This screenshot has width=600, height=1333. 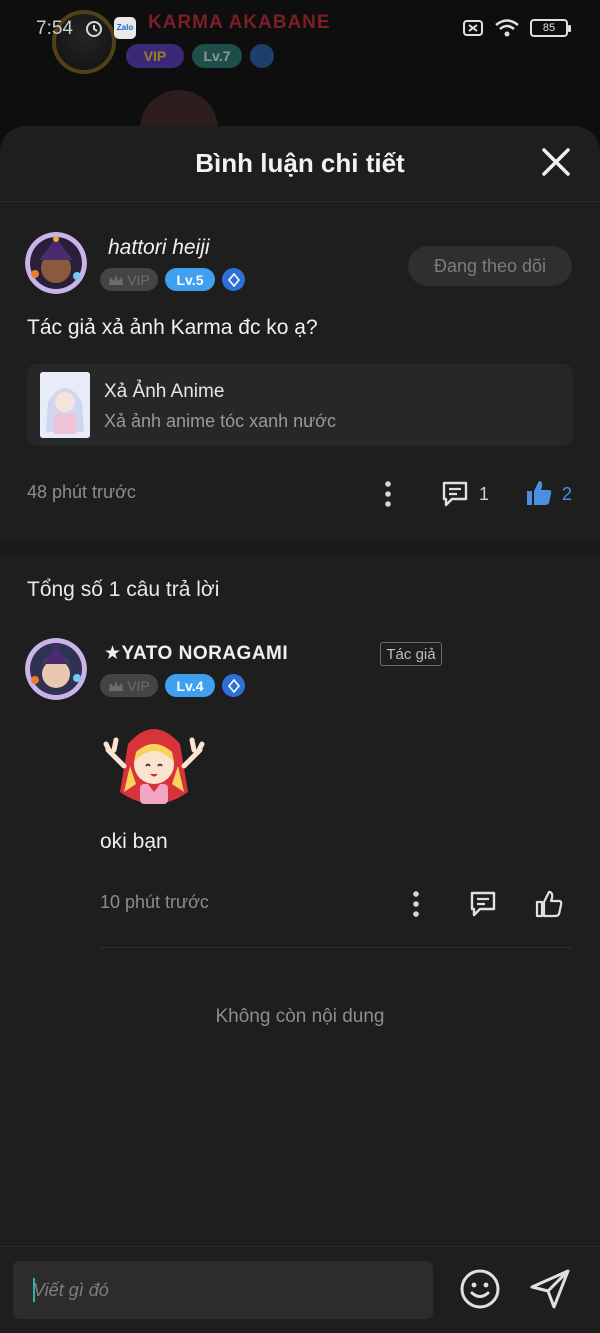 I want to click on sticker-image, so click(x=154, y=766).